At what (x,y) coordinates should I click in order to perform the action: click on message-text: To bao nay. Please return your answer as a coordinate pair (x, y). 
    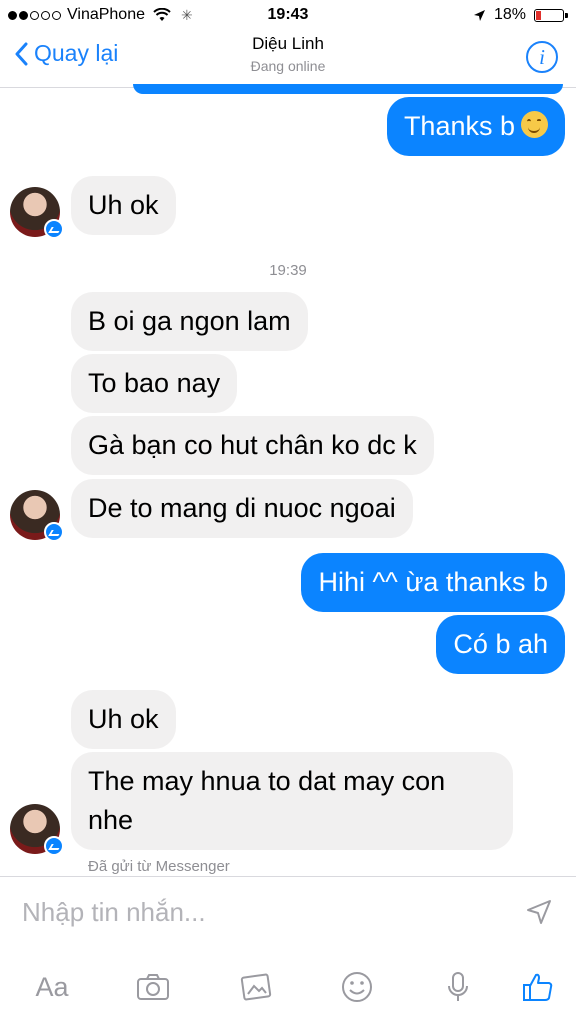
    Looking at the image, I should click on (154, 383).